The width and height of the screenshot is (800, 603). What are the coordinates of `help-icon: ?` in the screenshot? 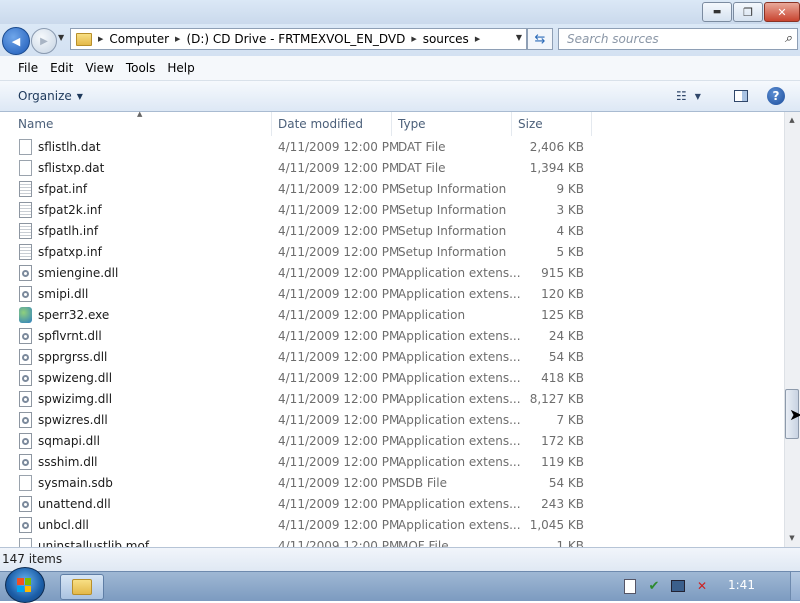 It's located at (776, 96).